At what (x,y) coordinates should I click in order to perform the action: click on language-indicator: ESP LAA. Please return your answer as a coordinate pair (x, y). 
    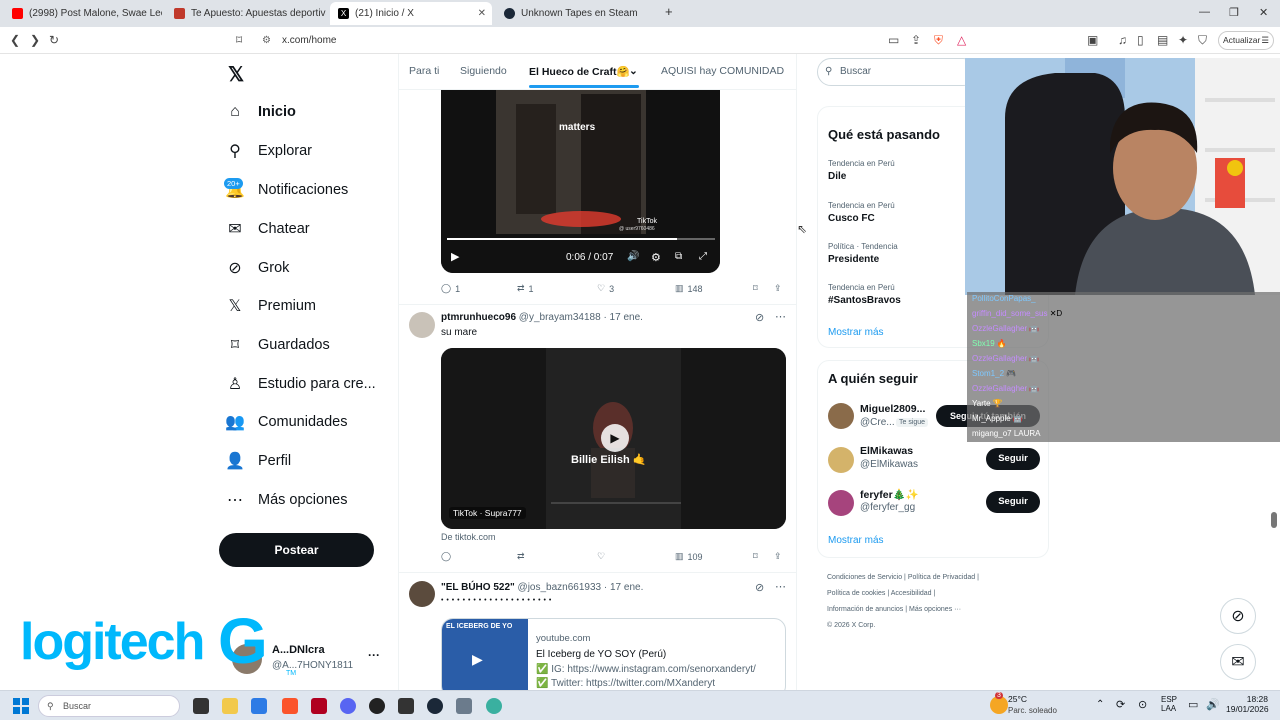
    Looking at the image, I should click on (1169, 704).